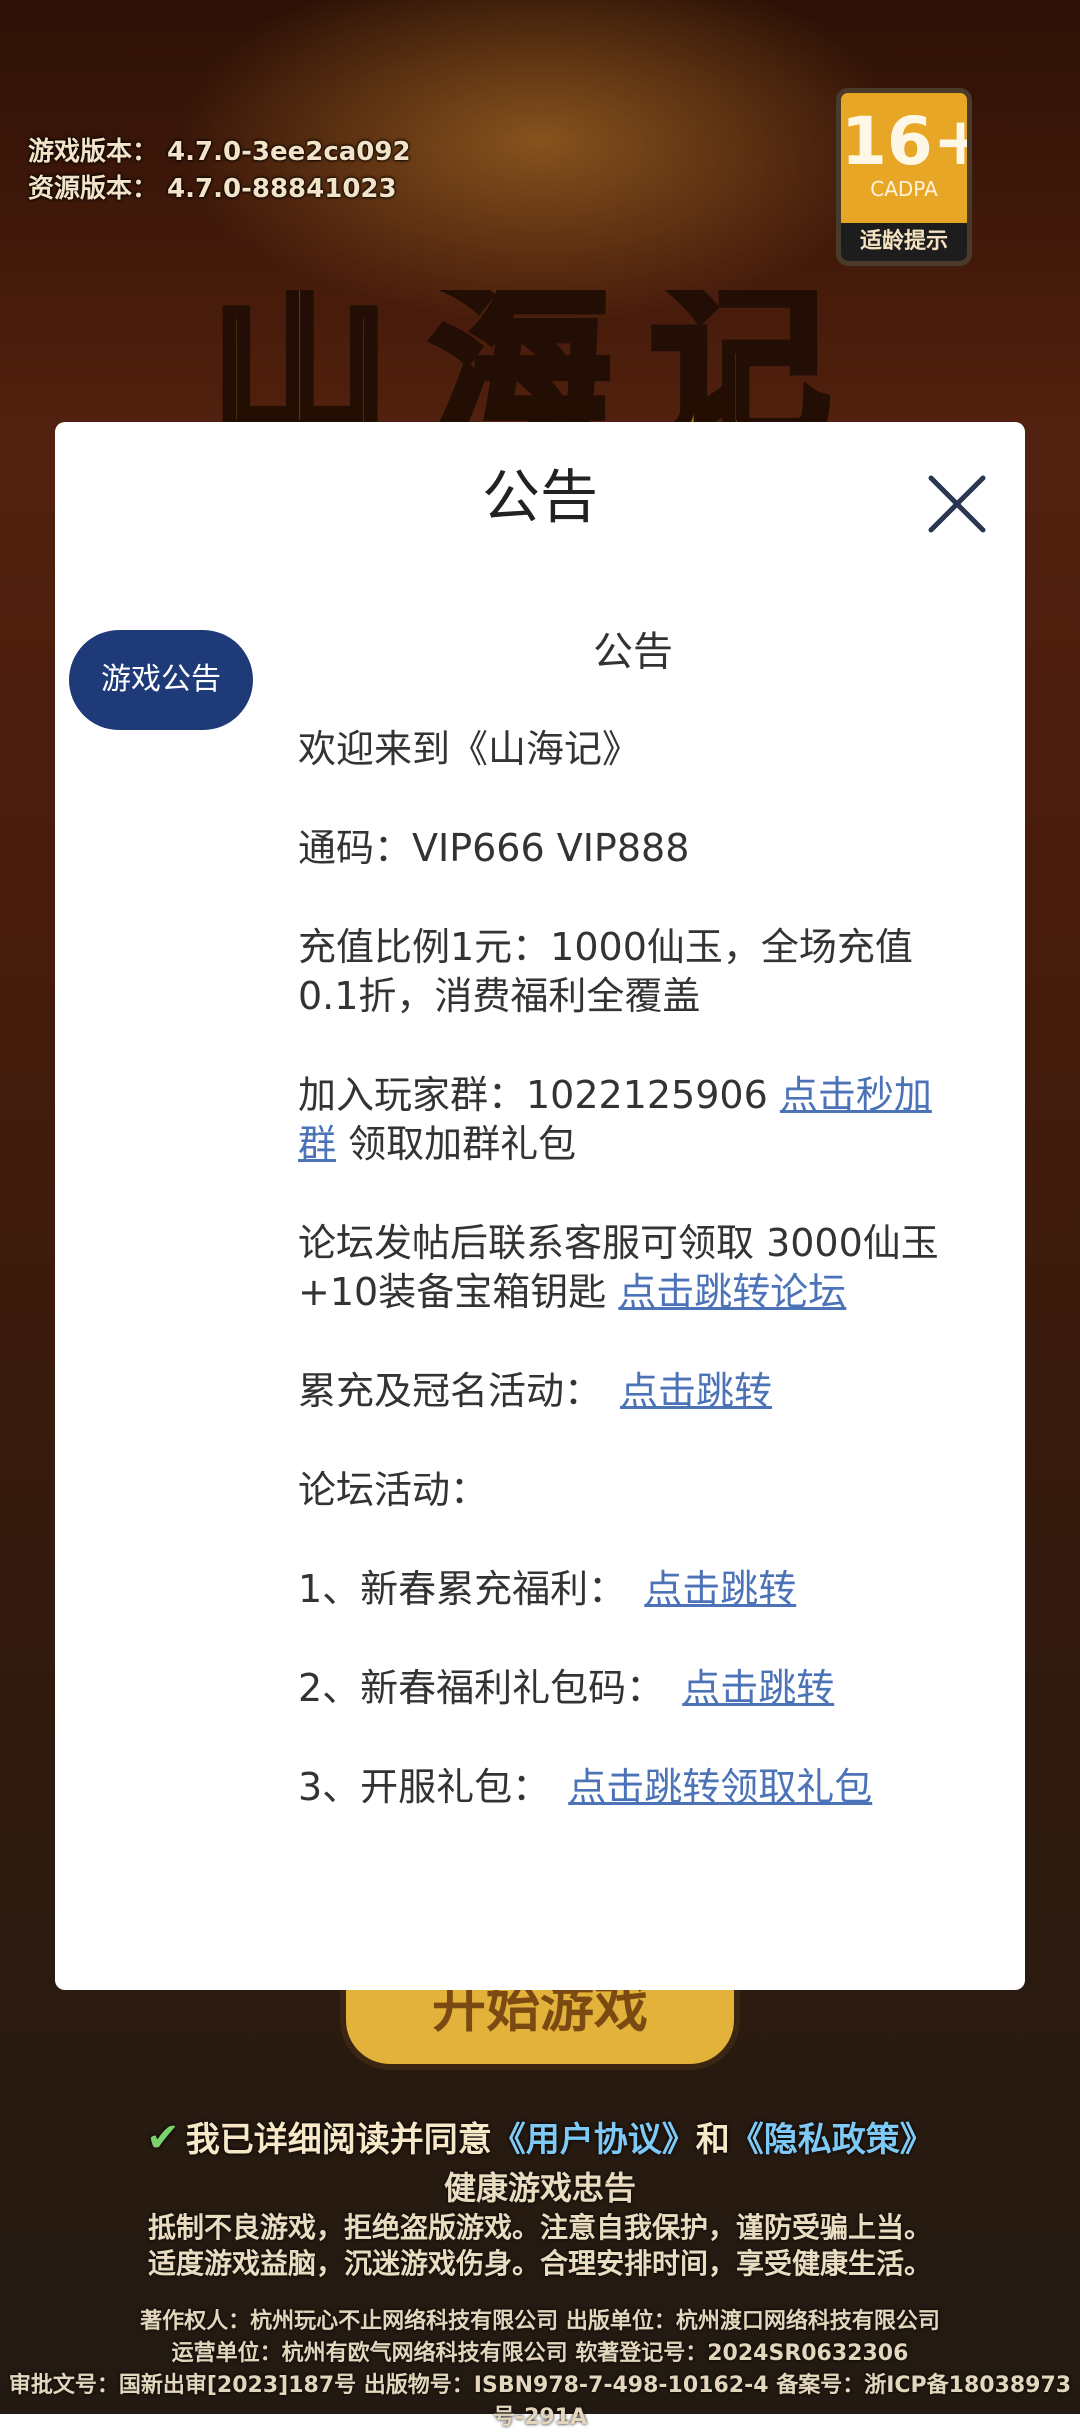 This screenshot has width=1080, height=2434. I want to click on game-version-text: 游戏版本： 4.7.0-3ee2ca092, so click(219, 152).